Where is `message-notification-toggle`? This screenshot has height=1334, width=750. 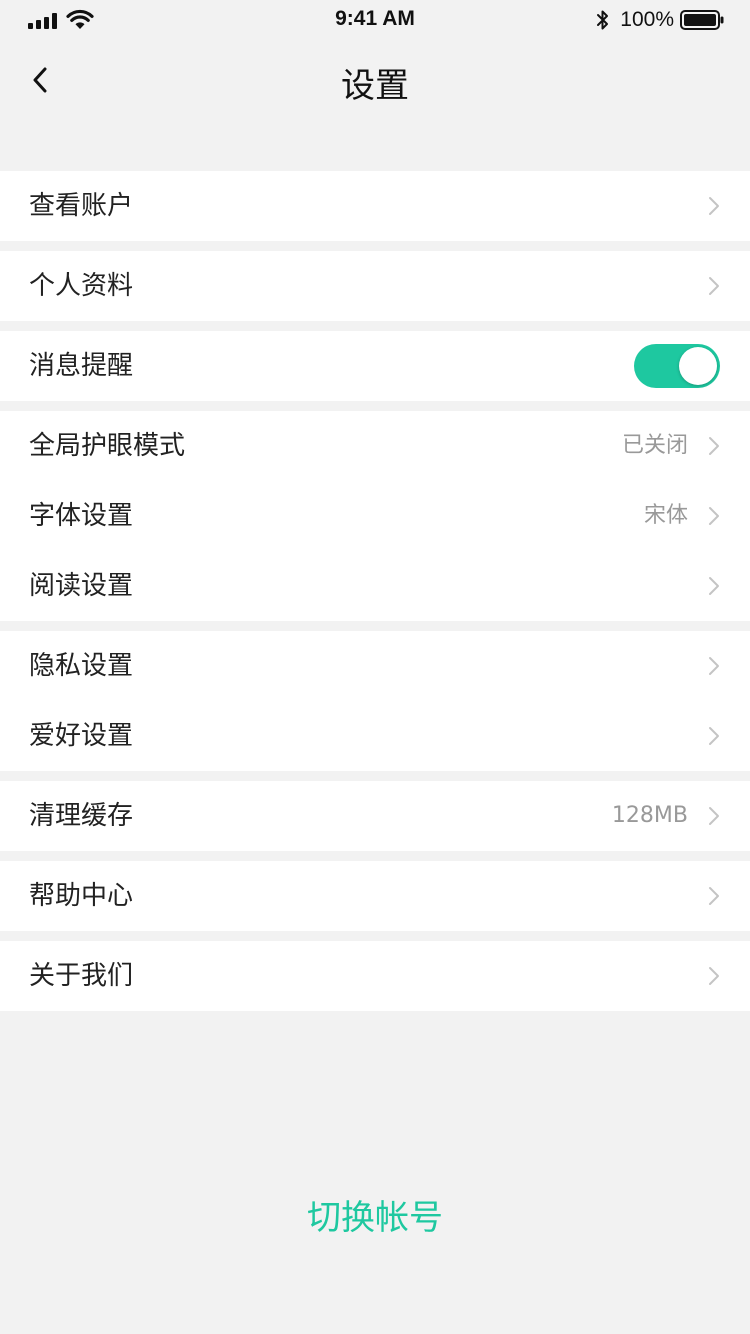
message-notification-toggle is located at coordinates (677, 366).